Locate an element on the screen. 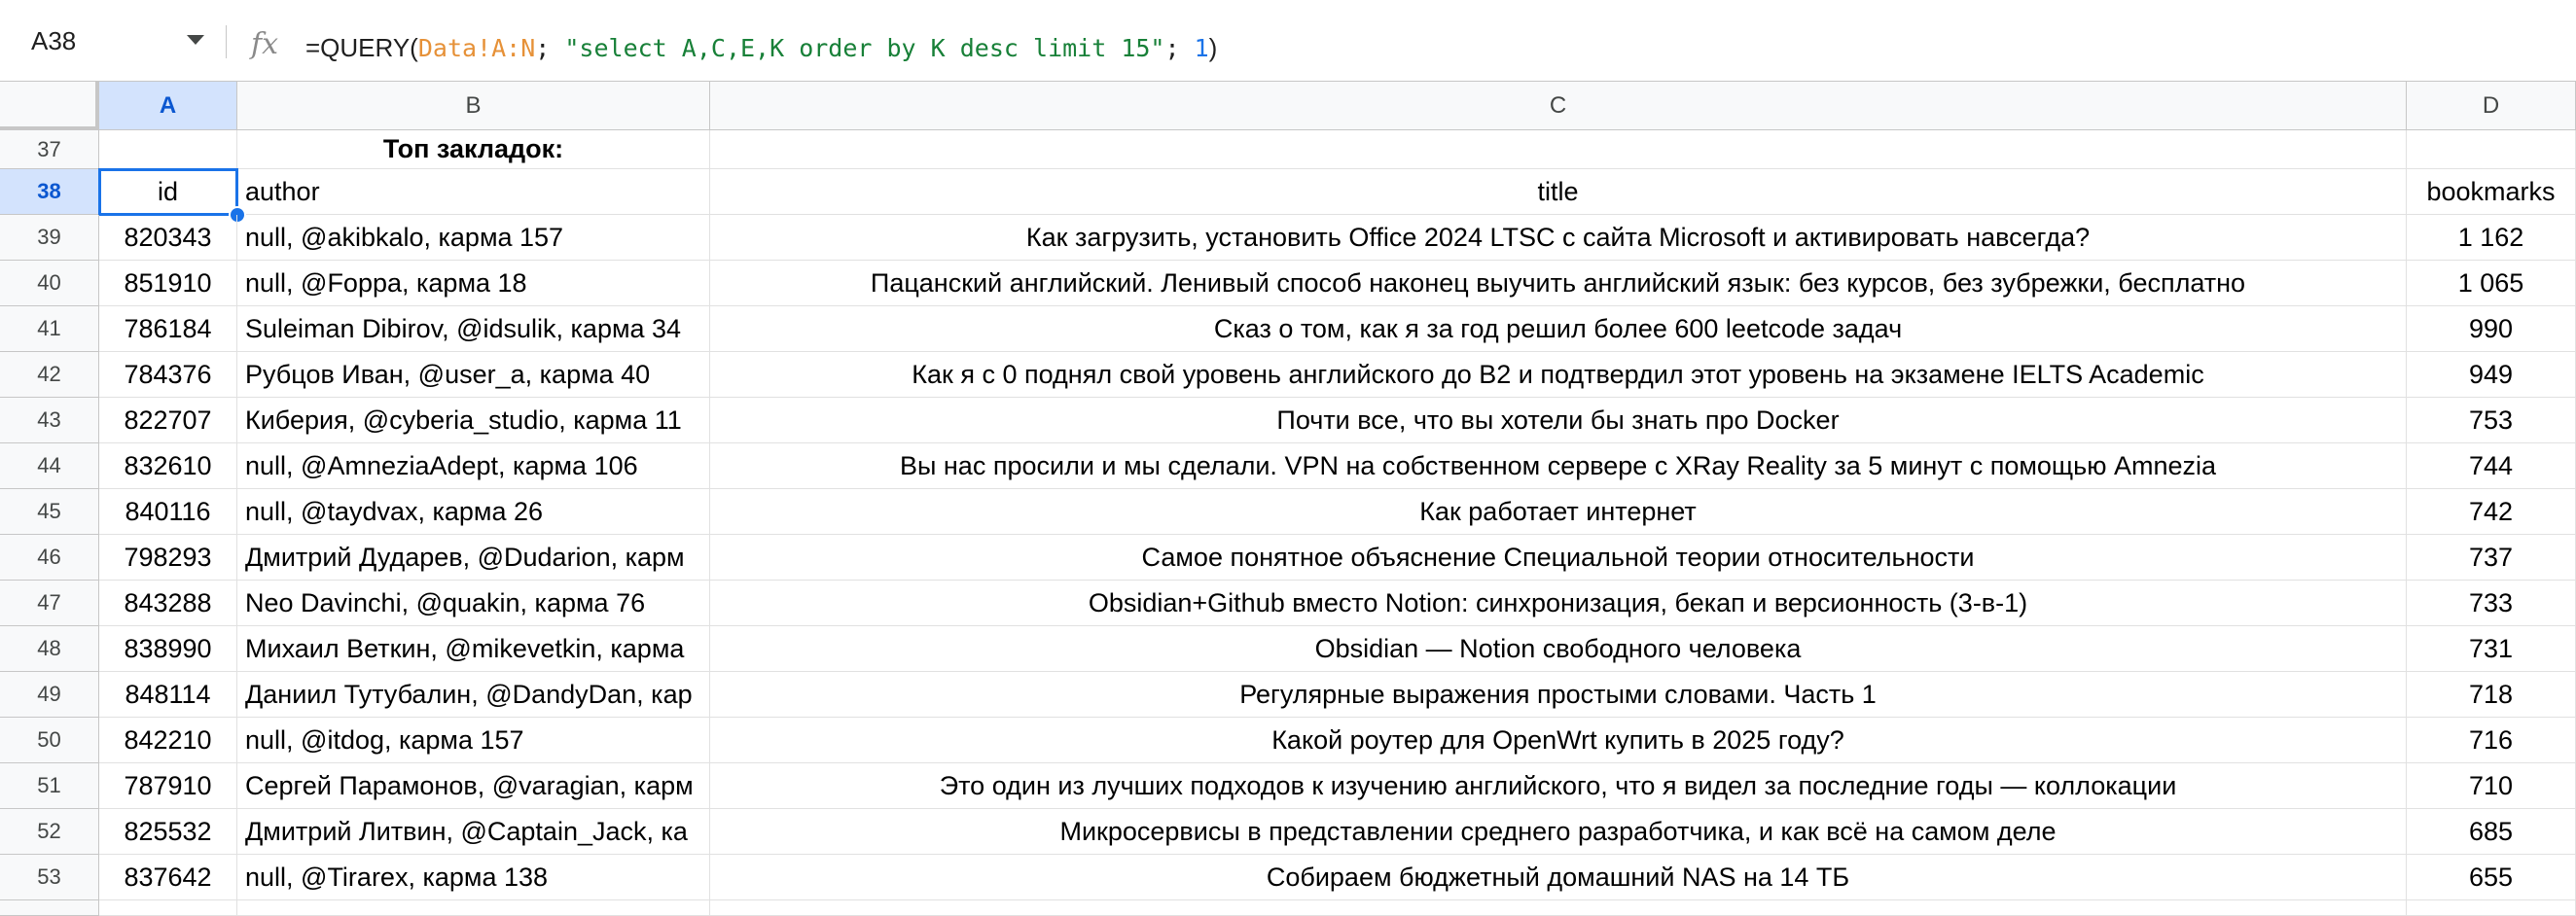 This screenshot has width=2576, height=916. table-cell-title: Как работает интернет is located at coordinates (1558, 512).